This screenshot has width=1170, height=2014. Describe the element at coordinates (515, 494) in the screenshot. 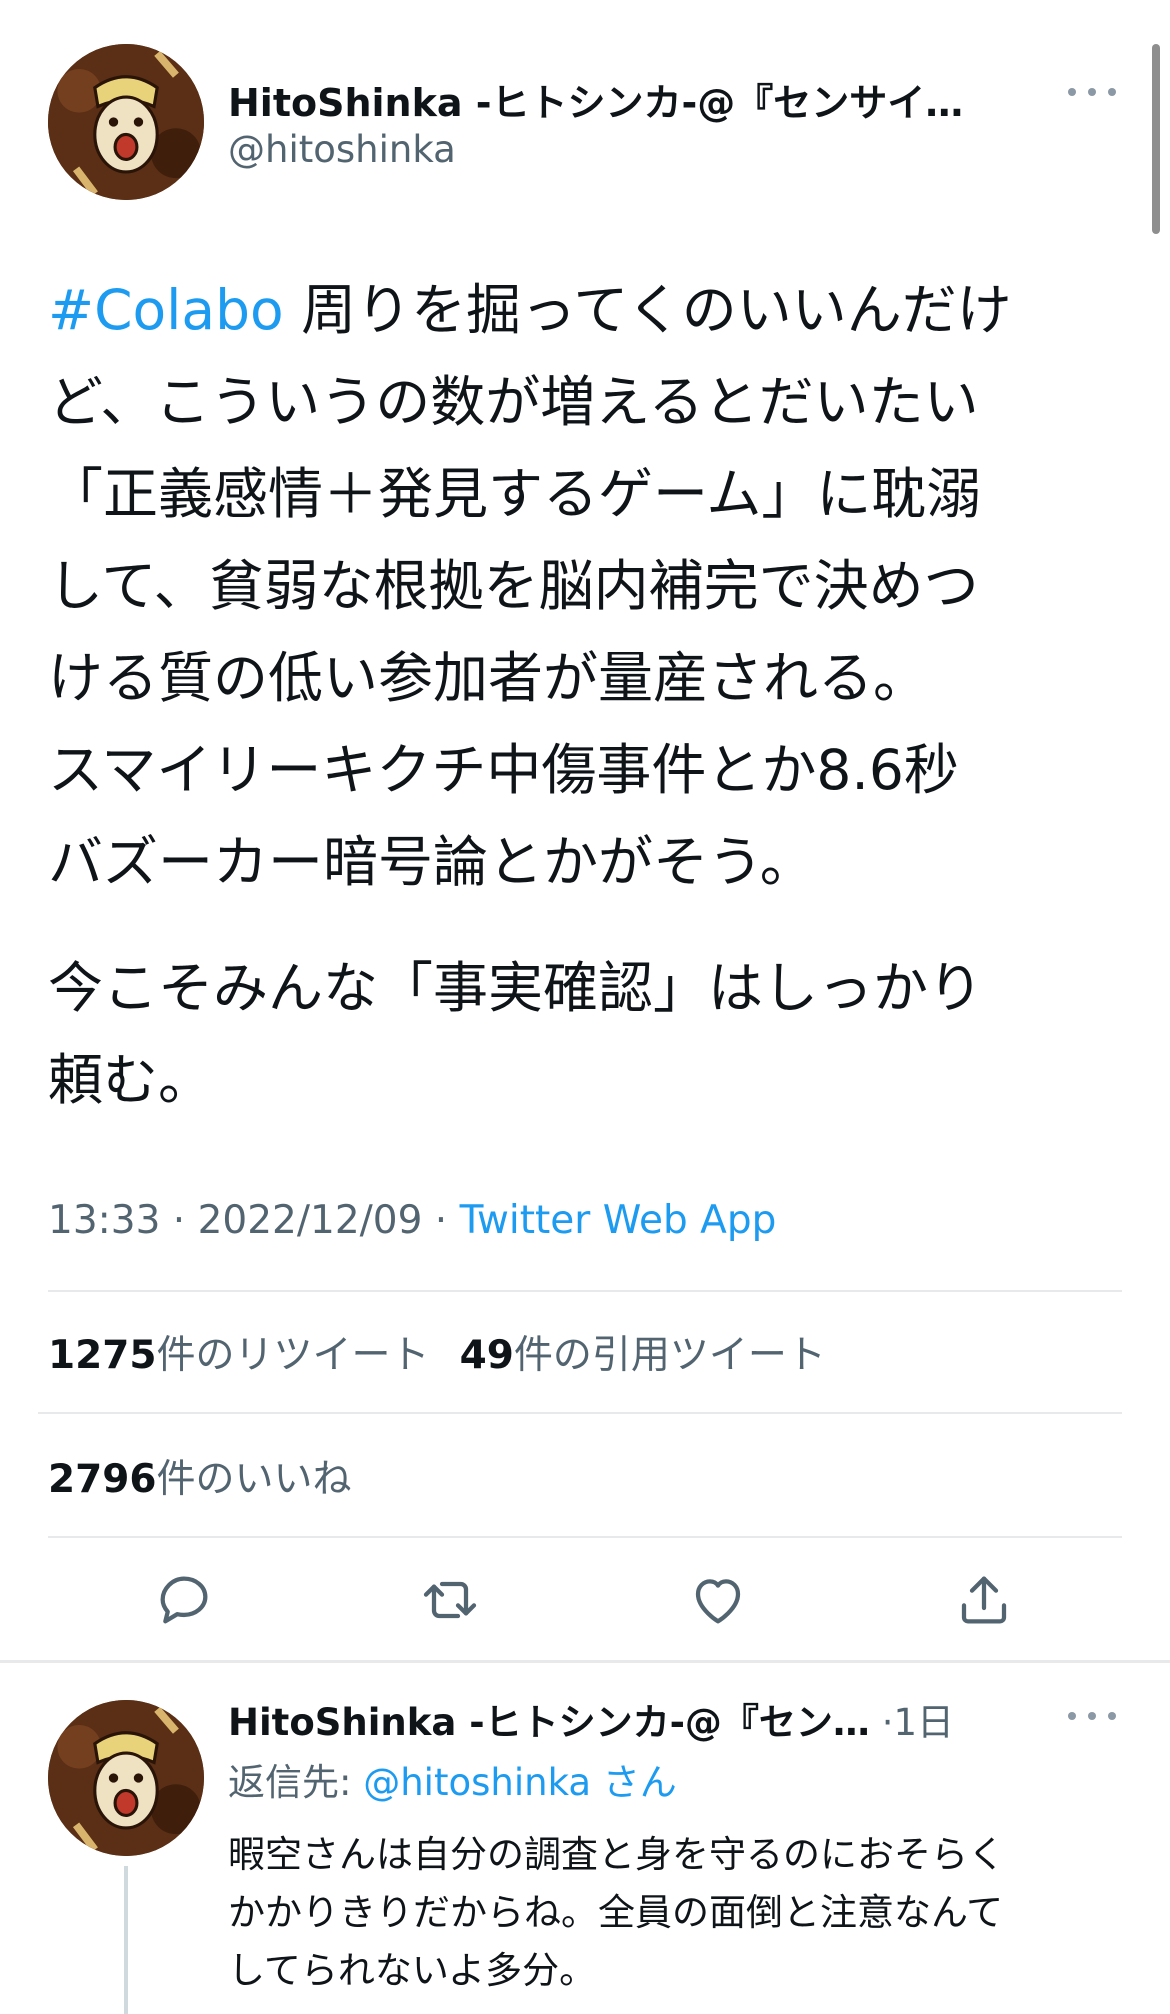

I see `tweet-line: 「正義感情＋発見するゲーム」に耽溺` at that location.